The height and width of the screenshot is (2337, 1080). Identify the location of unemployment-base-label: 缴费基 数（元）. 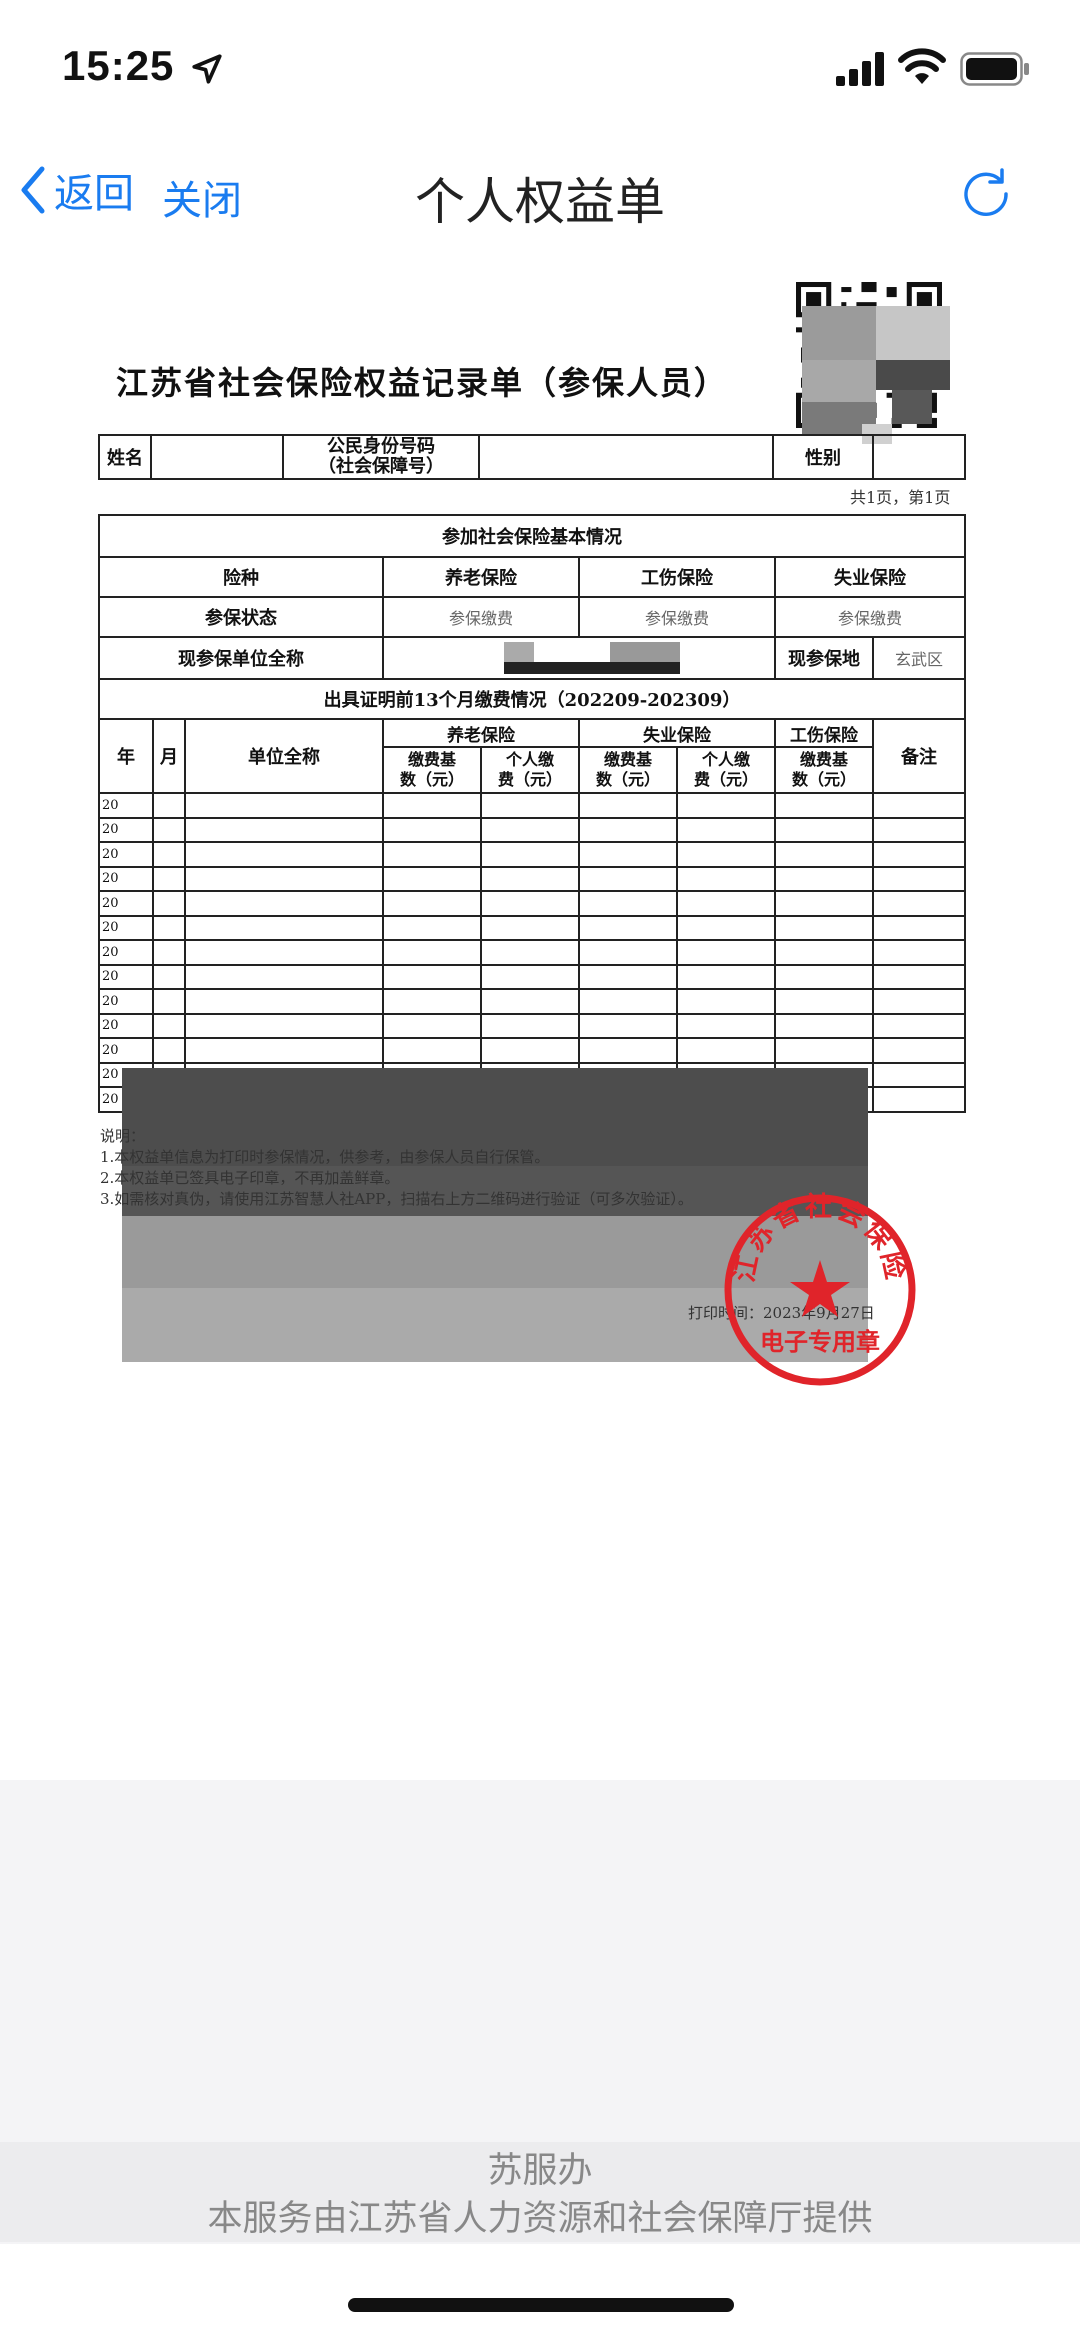
(628, 770).